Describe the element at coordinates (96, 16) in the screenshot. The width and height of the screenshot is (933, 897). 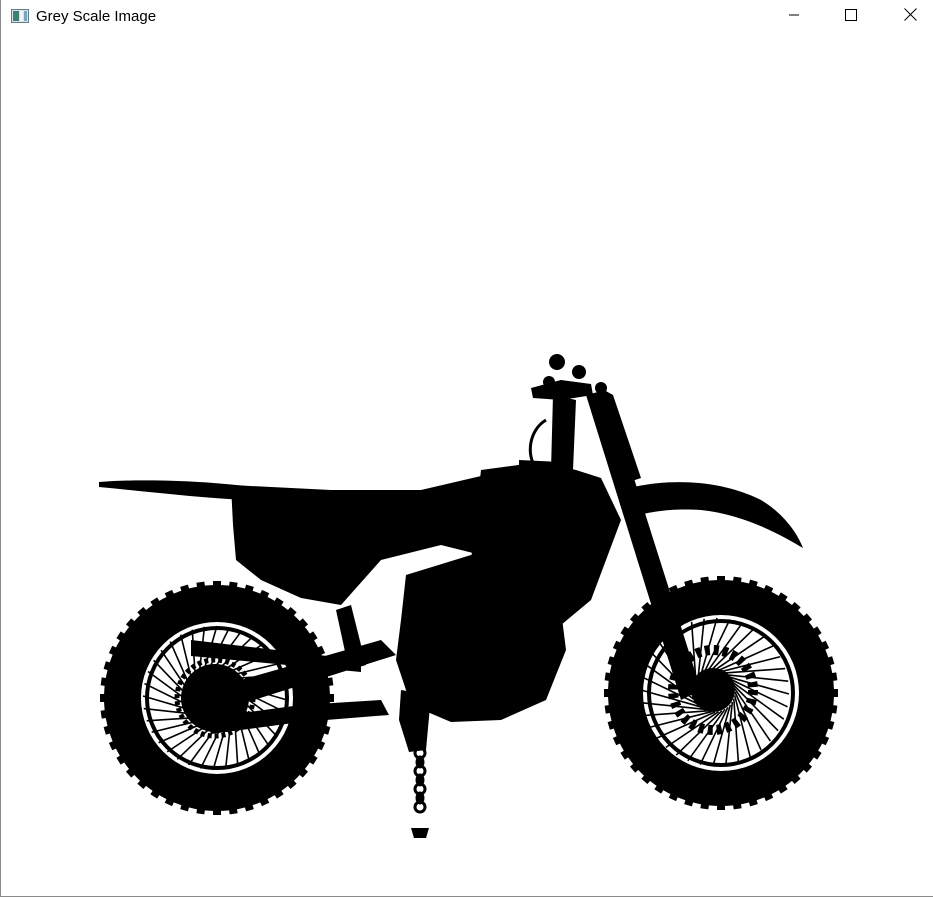
I see `window-title: Grey Scale Image` at that location.